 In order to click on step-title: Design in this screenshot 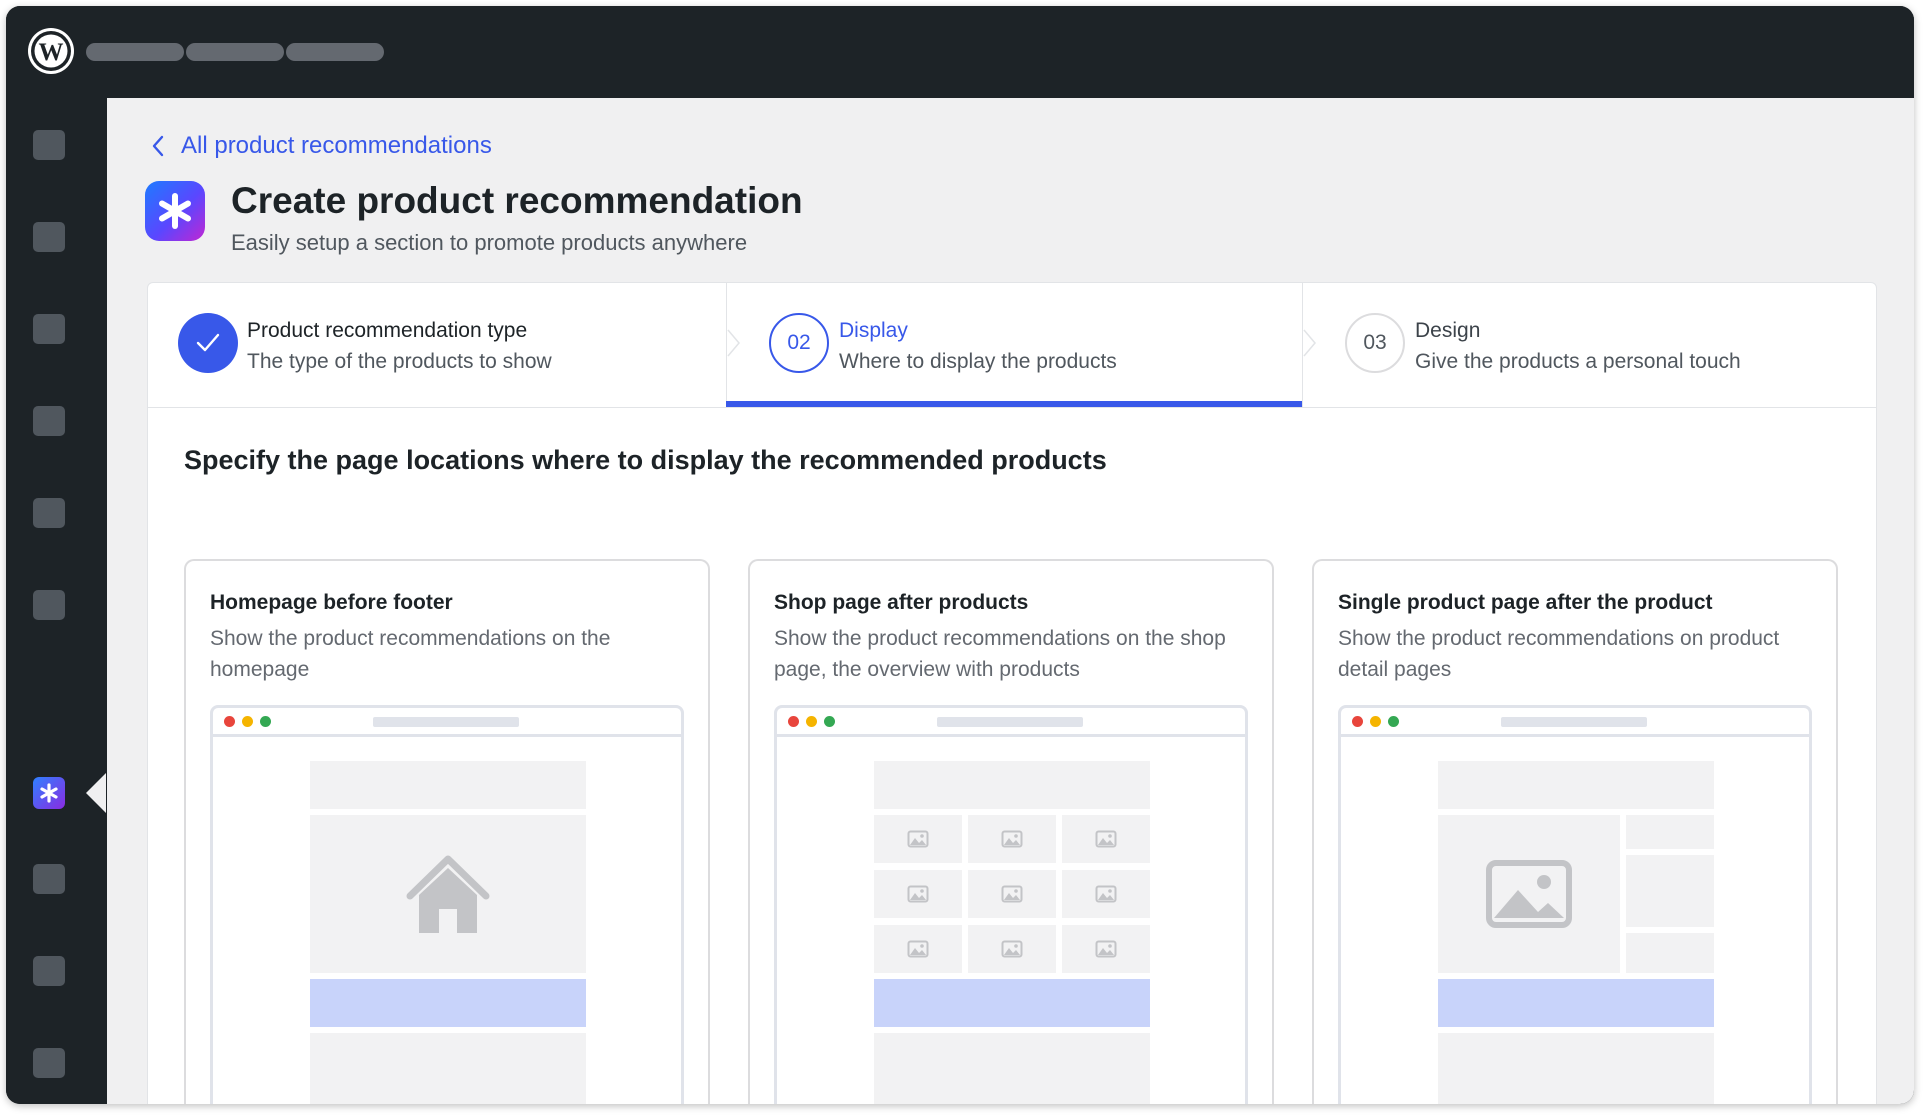, I will do `click(1448, 330)`.